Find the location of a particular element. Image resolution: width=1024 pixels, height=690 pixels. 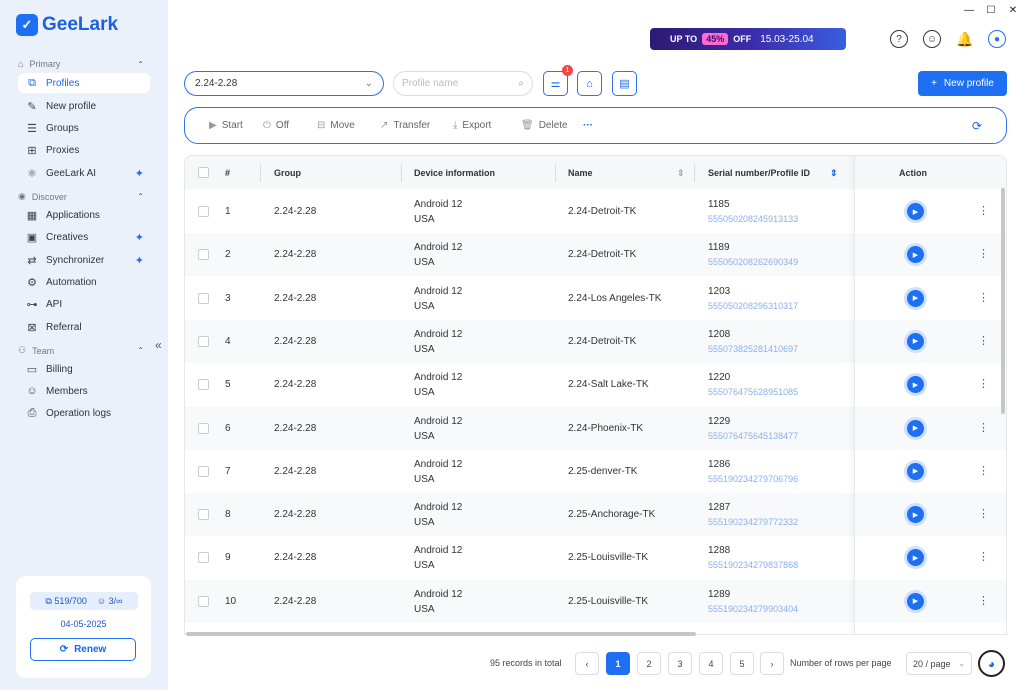

row-group: 2.24-2.28 is located at coordinates (295, 428).